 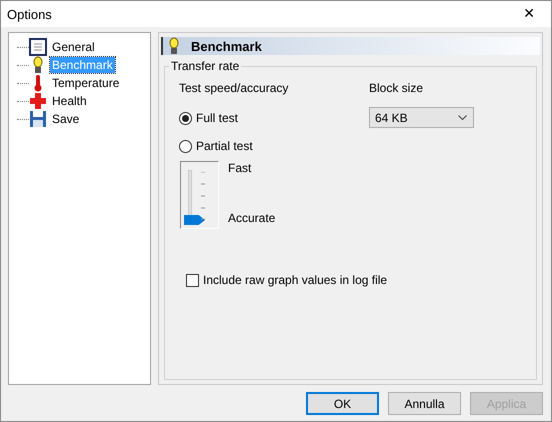 I want to click on speed-slider, so click(x=199, y=195).